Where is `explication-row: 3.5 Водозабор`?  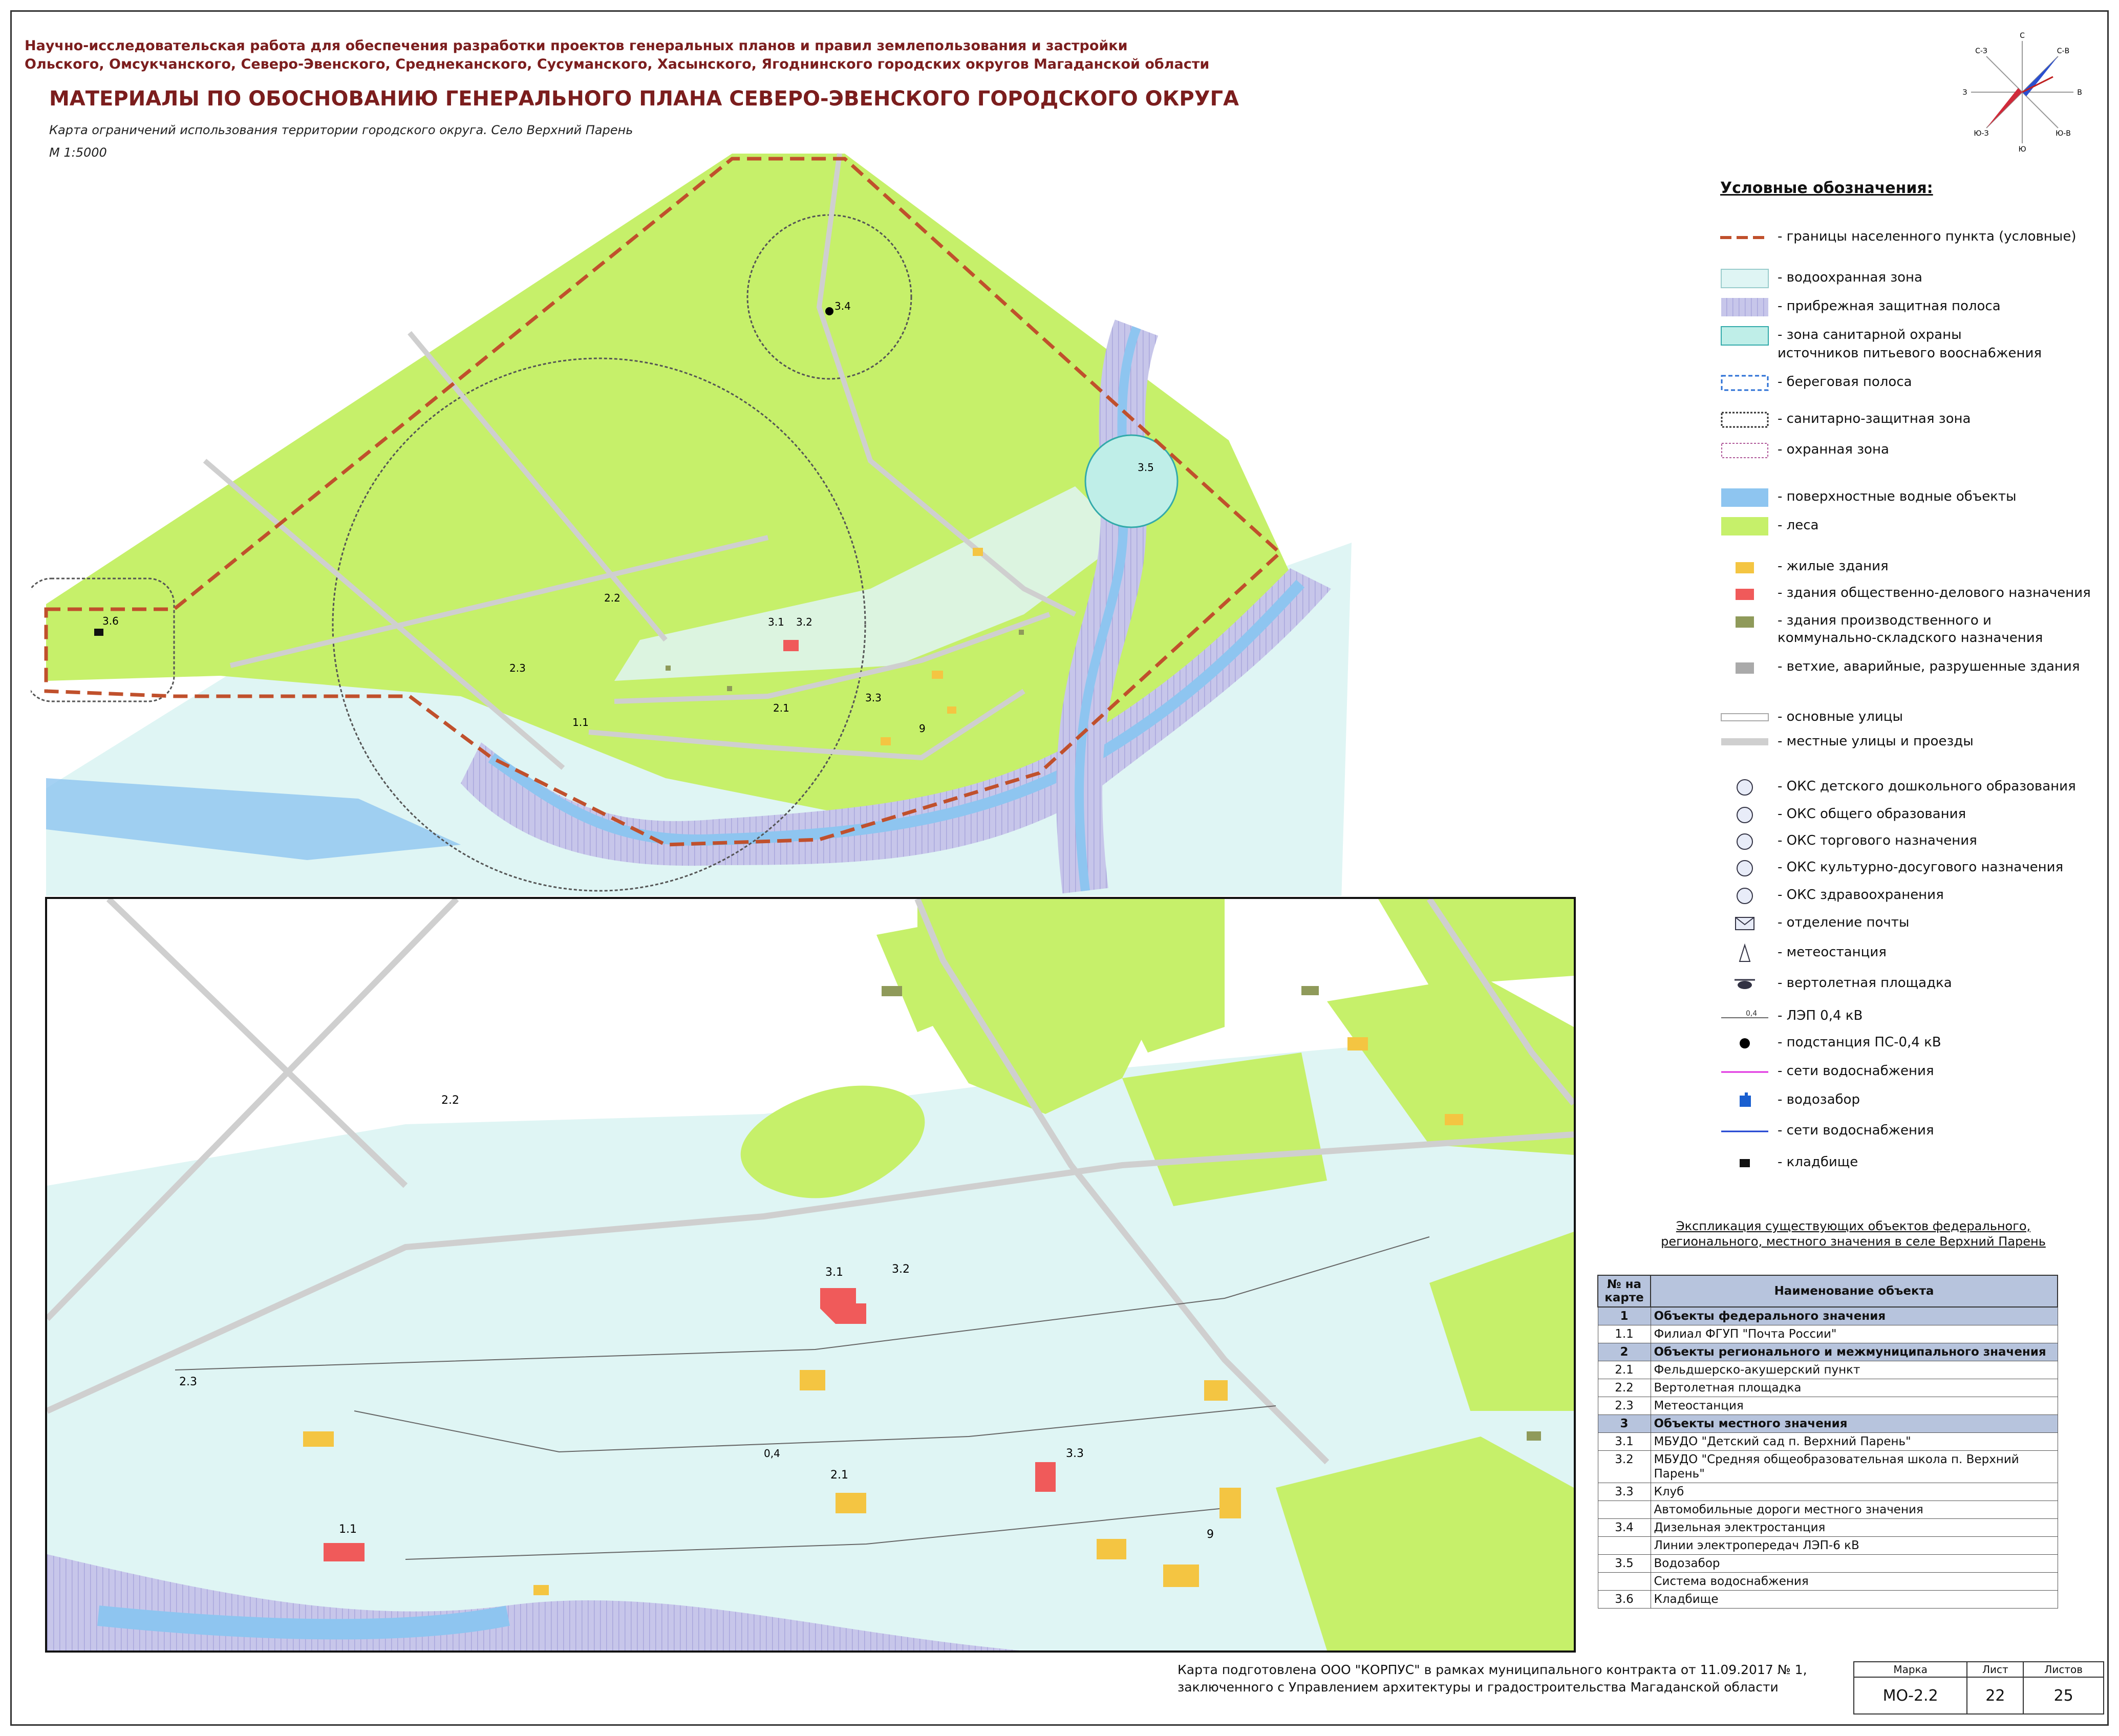
explication-row: 3.5 Водозабор is located at coordinates (1827, 1564).